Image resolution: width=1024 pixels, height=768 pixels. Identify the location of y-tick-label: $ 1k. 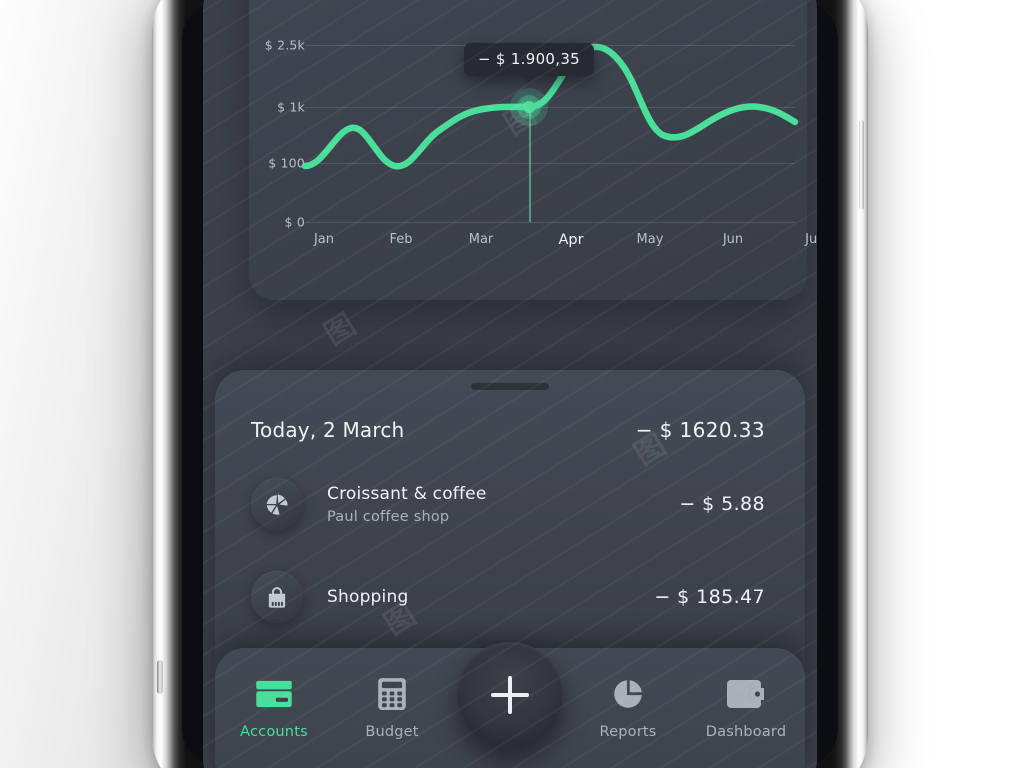
(291, 107).